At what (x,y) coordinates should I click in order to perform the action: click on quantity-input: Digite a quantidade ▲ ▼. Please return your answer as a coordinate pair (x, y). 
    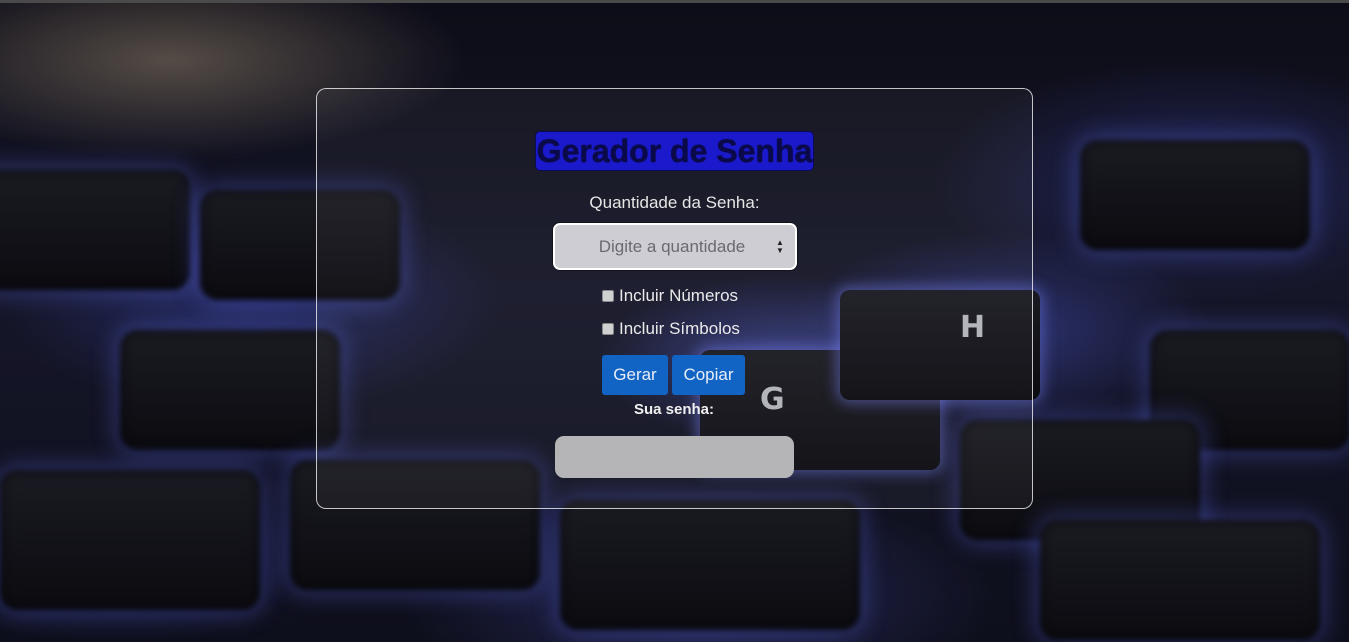
    Looking at the image, I should click on (675, 246).